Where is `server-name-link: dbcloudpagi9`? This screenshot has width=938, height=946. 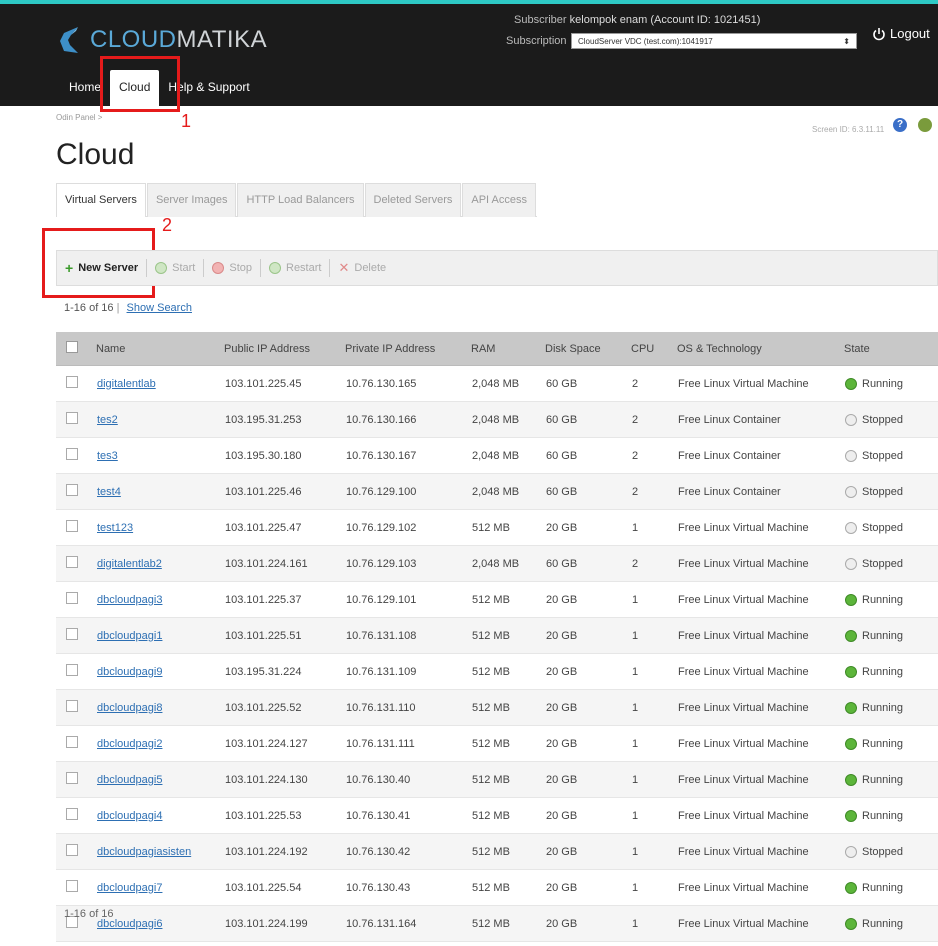
server-name-link: dbcloudpagi9 is located at coordinates (129, 672).